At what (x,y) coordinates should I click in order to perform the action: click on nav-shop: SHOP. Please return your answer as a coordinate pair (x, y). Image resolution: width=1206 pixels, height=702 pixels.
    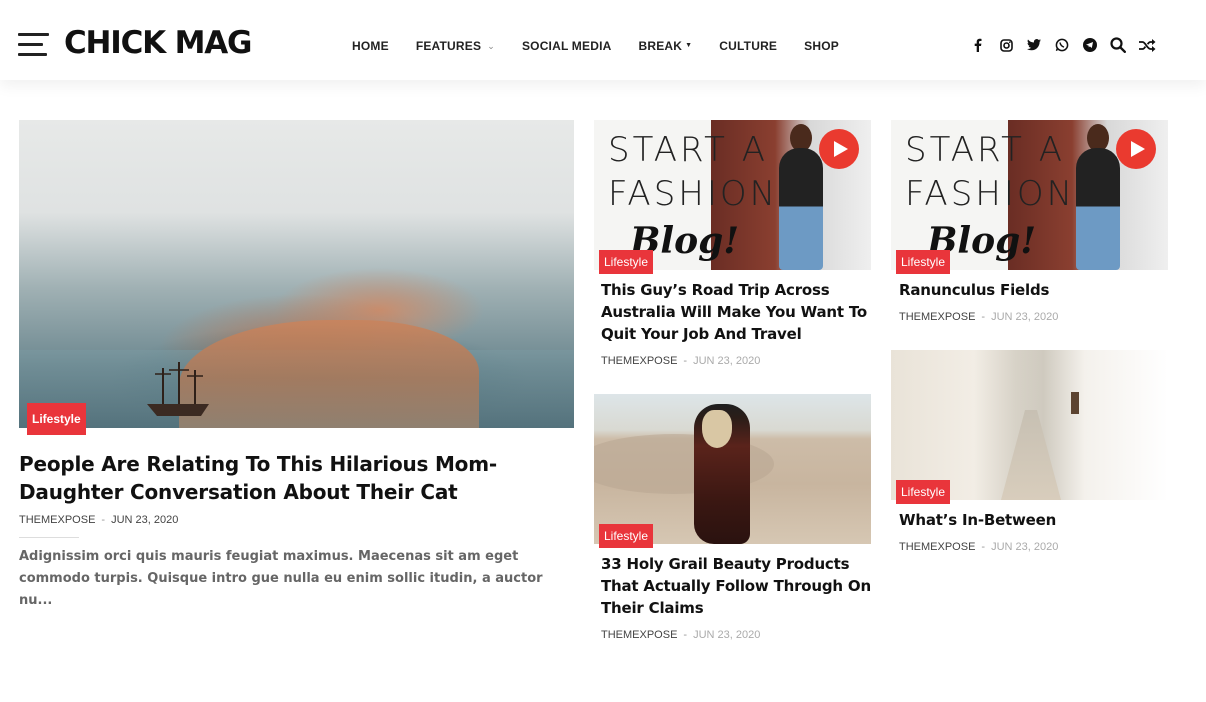
    Looking at the image, I should click on (821, 46).